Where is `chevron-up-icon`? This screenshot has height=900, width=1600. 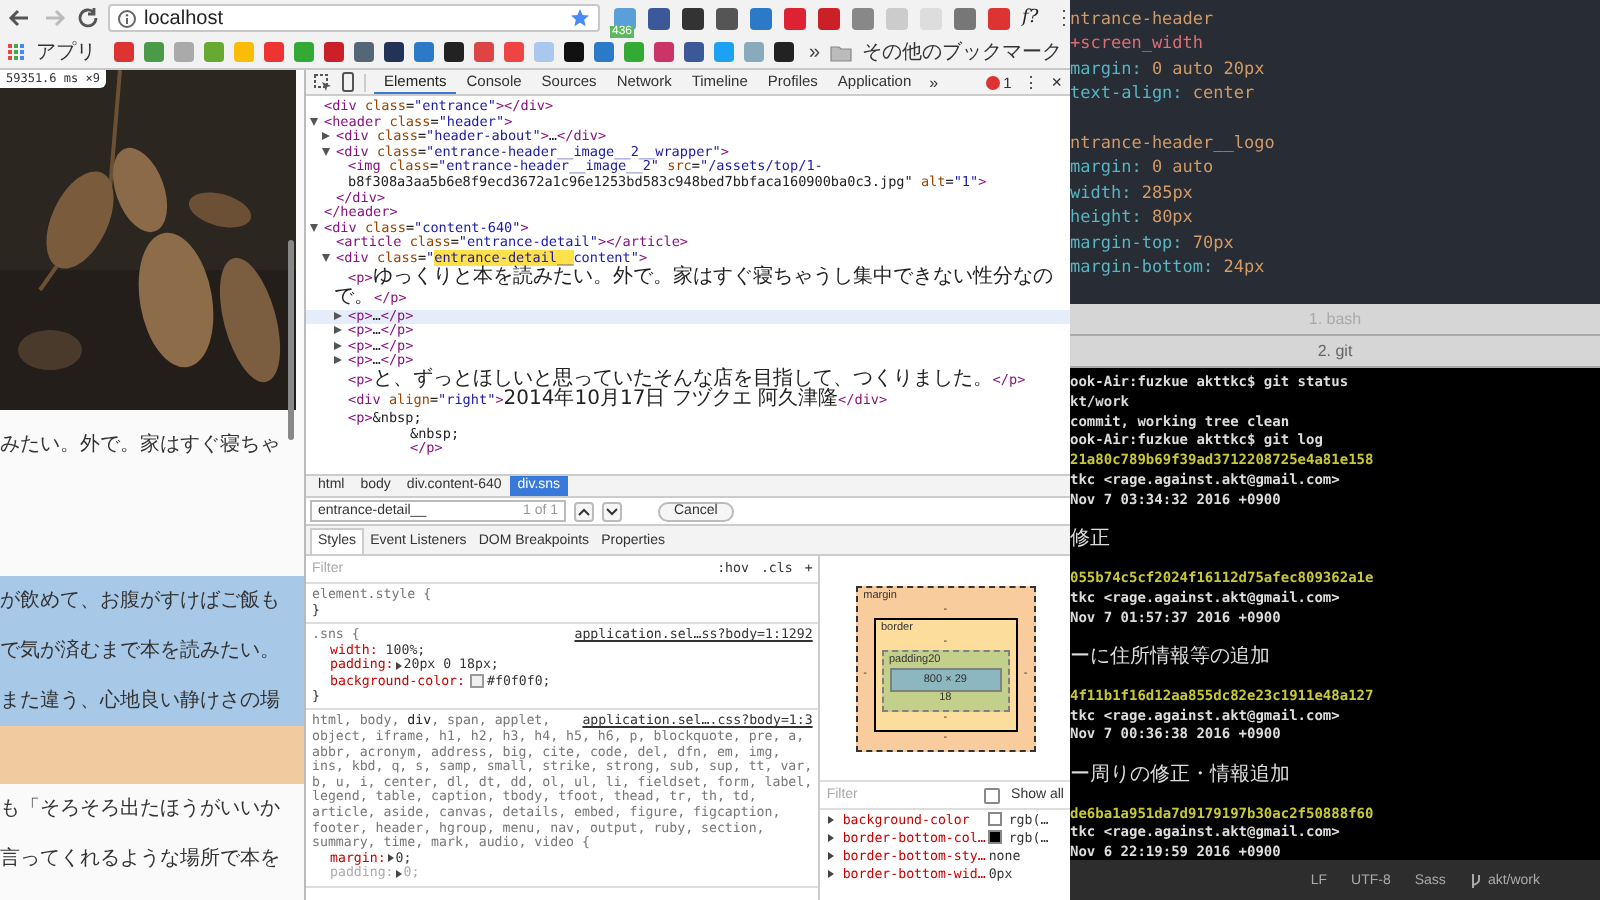 chevron-up-icon is located at coordinates (584, 511).